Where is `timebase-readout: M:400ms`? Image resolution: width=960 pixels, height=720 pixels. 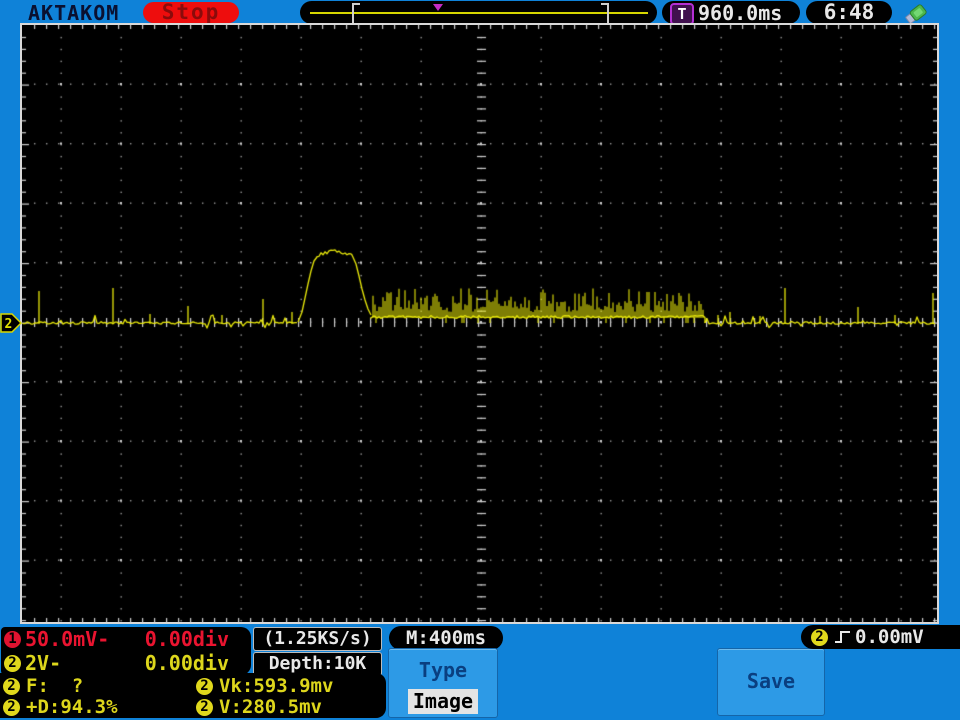 timebase-readout: M:400ms is located at coordinates (446, 638).